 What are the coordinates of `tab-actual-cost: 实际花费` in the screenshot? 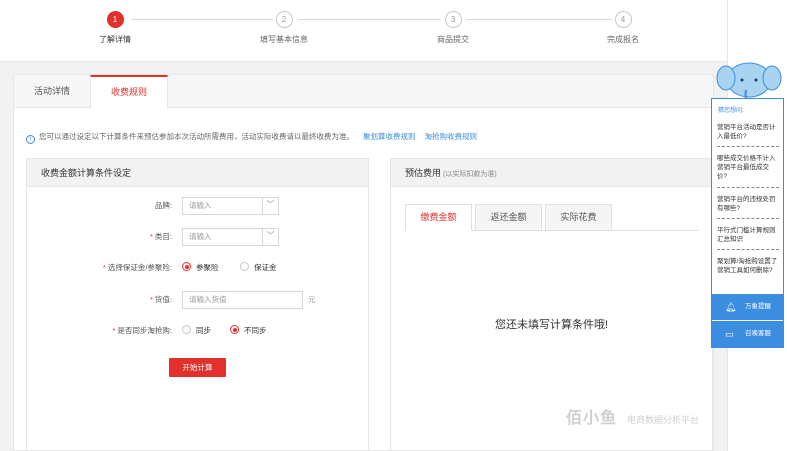 It's located at (578, 217).